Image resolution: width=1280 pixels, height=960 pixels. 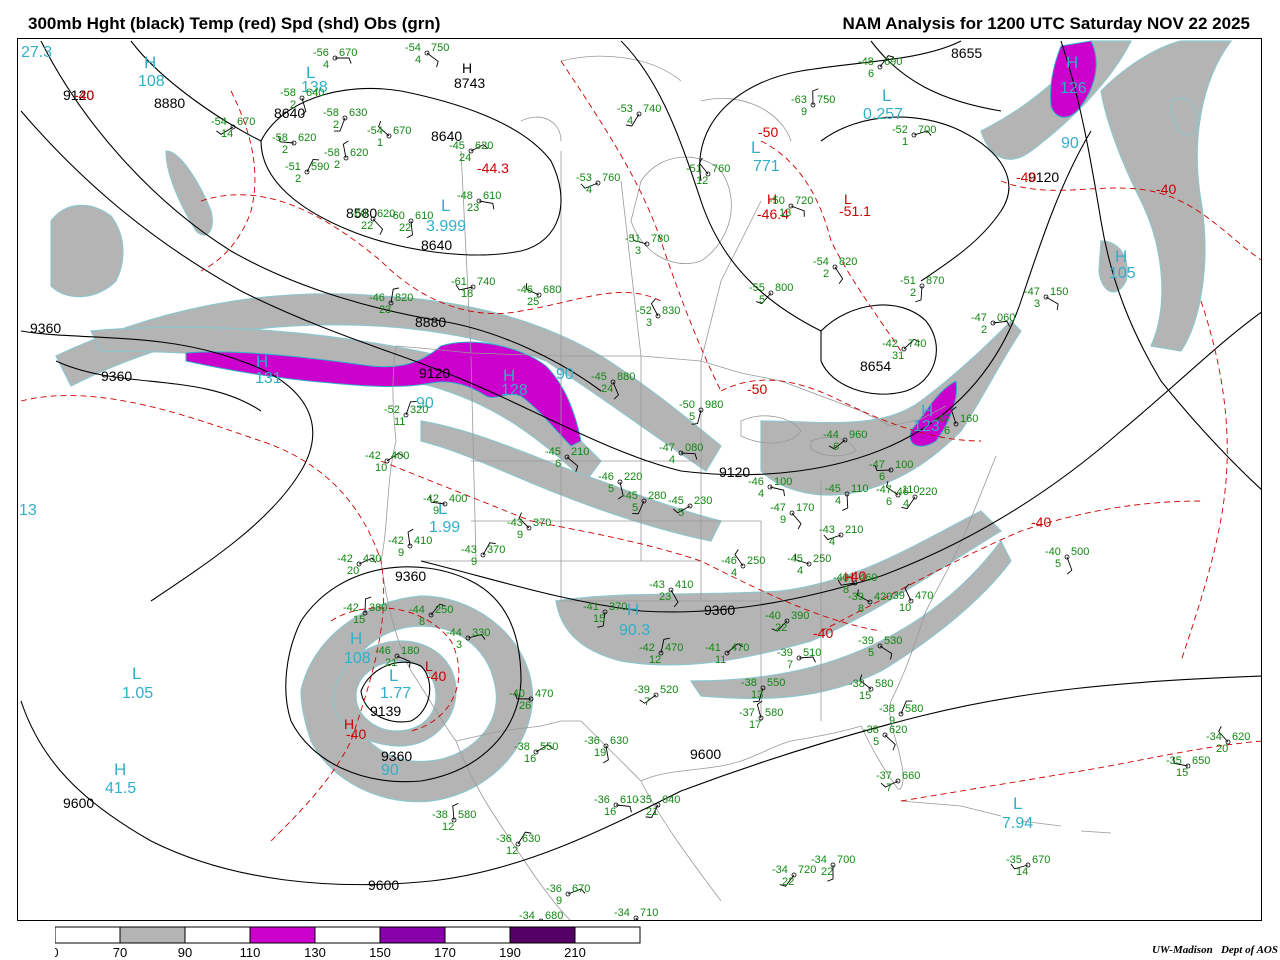 I want to click on obs-height: 710, so click(x=649, y=913).